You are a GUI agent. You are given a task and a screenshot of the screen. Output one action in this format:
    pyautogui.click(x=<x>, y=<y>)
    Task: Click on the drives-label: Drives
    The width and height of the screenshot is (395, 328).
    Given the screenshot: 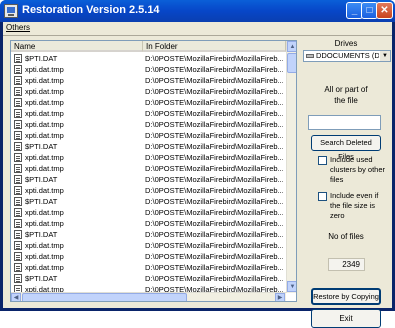 What is the action you would take?
    pyautogui.click(x=346, y=43)
    